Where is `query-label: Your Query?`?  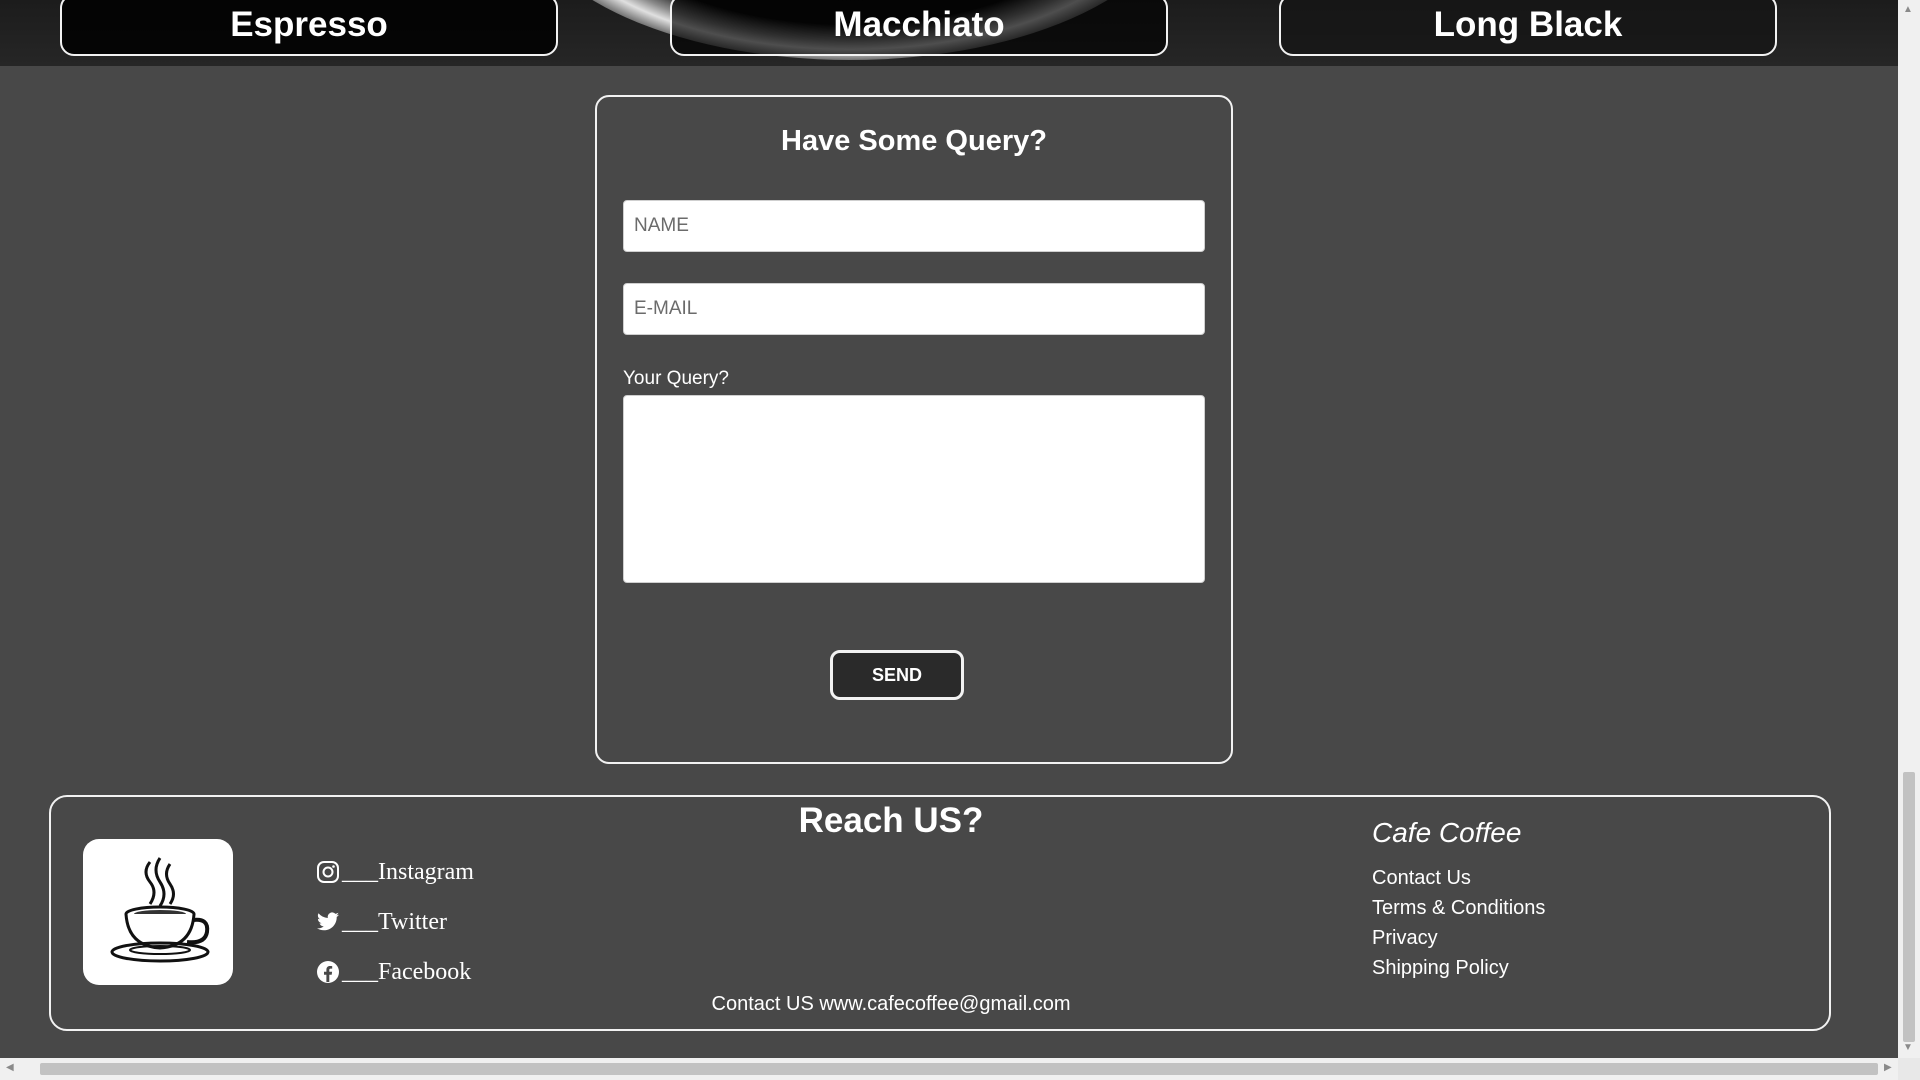
query-label: Your Query? is located at coordinates (676, 378).